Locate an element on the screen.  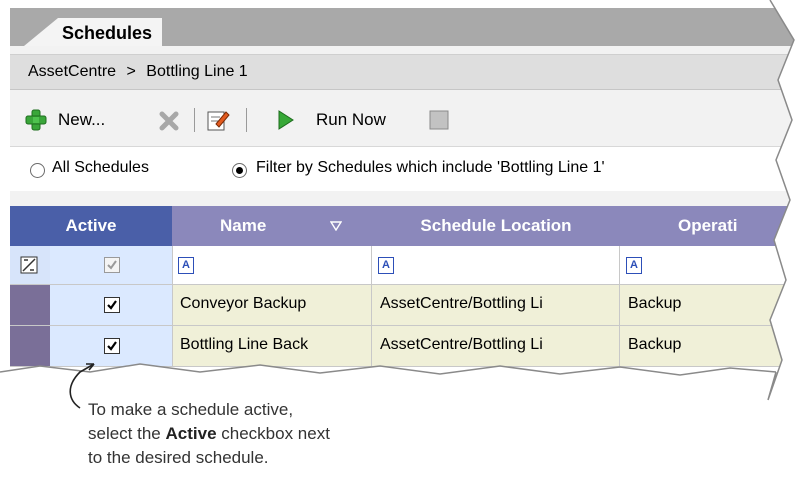
radio-selected-dot is located at coordinates (239, 170).